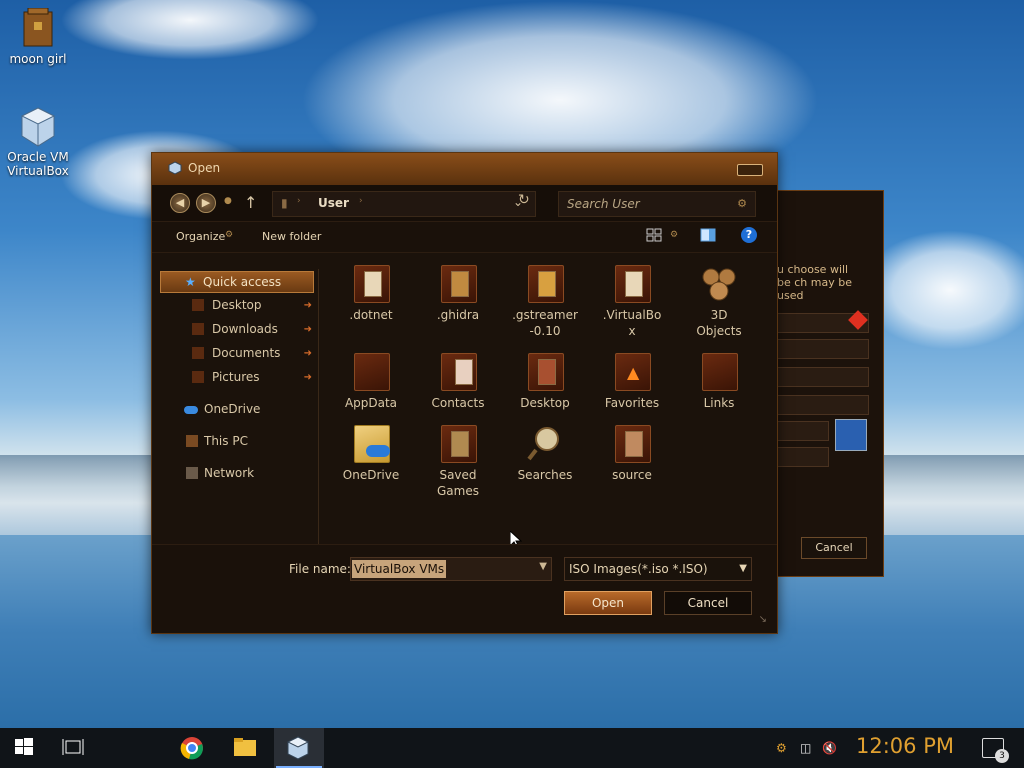  Describe the element at coordinates (781, 748) in the screenshot. I see `tray-gear-icon: ⚙` at that location.